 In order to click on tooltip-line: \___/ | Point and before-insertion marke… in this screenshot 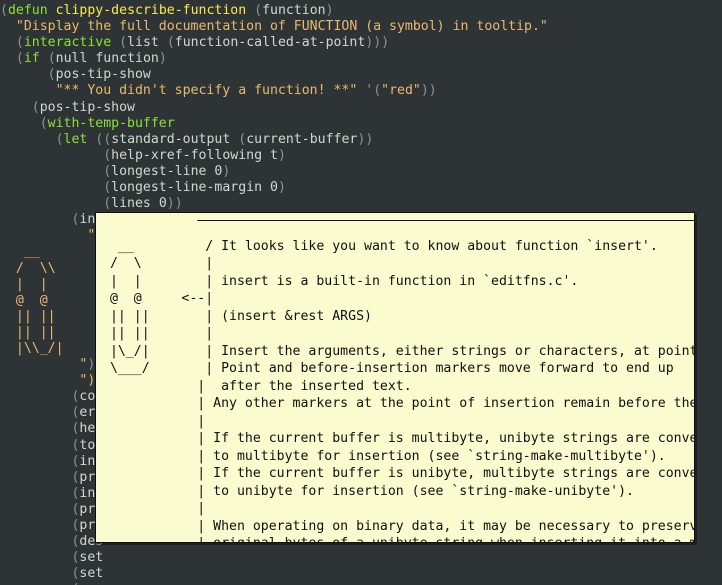, I will do `click(391, 368)`.